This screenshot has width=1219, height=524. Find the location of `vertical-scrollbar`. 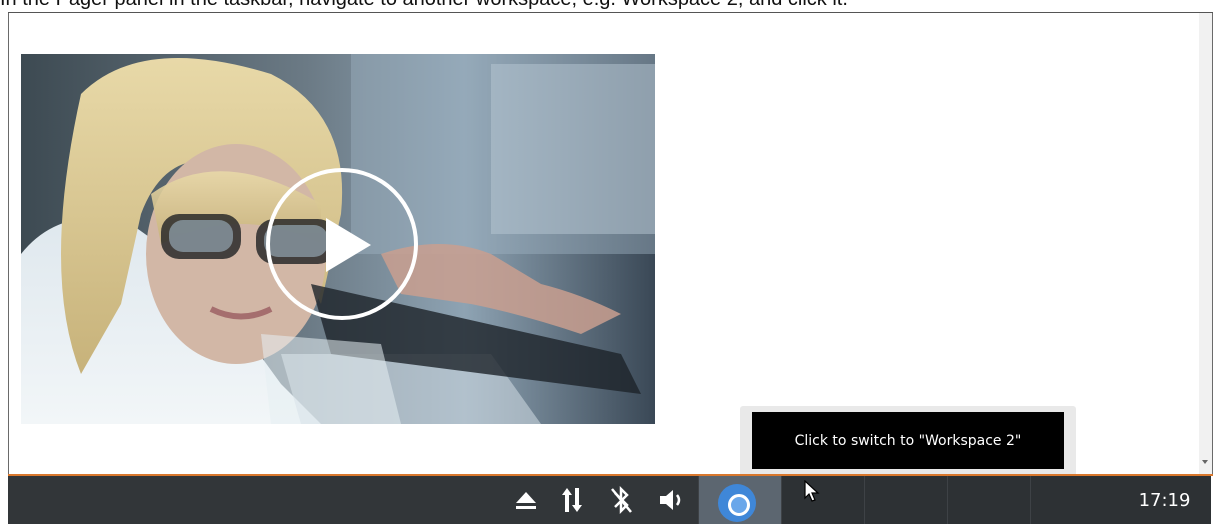

vertical-scrollbar is located at coordinates (1205, 244).